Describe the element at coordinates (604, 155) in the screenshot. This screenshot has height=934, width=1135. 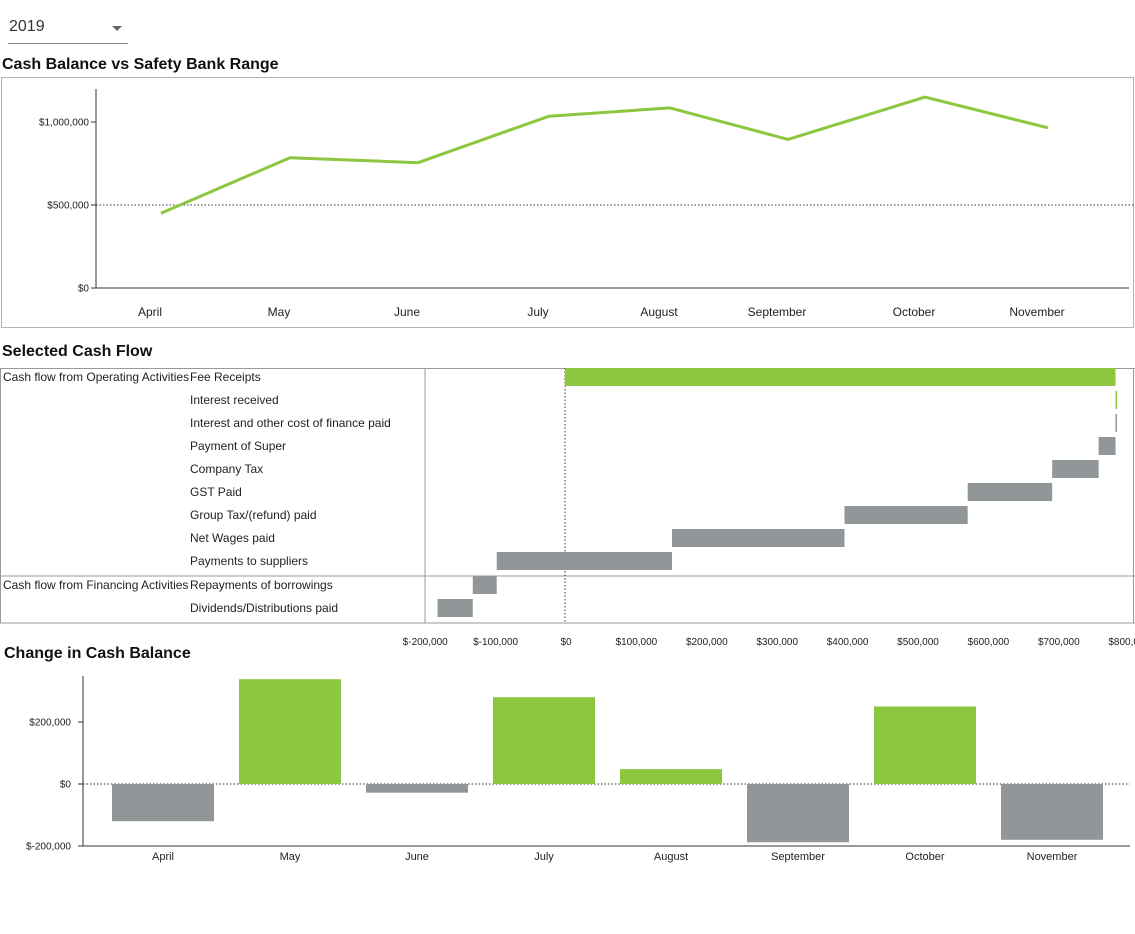
I see `cash-balance-line` at that location.